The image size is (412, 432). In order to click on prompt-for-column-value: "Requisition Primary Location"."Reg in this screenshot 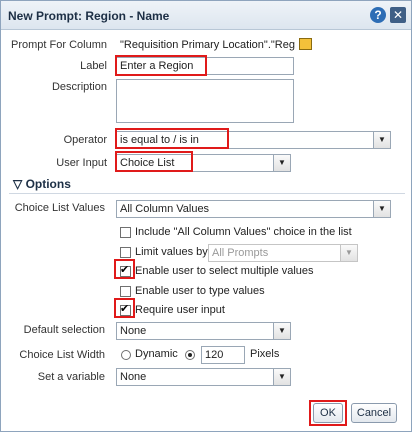, I will do `click(207, 45)`.